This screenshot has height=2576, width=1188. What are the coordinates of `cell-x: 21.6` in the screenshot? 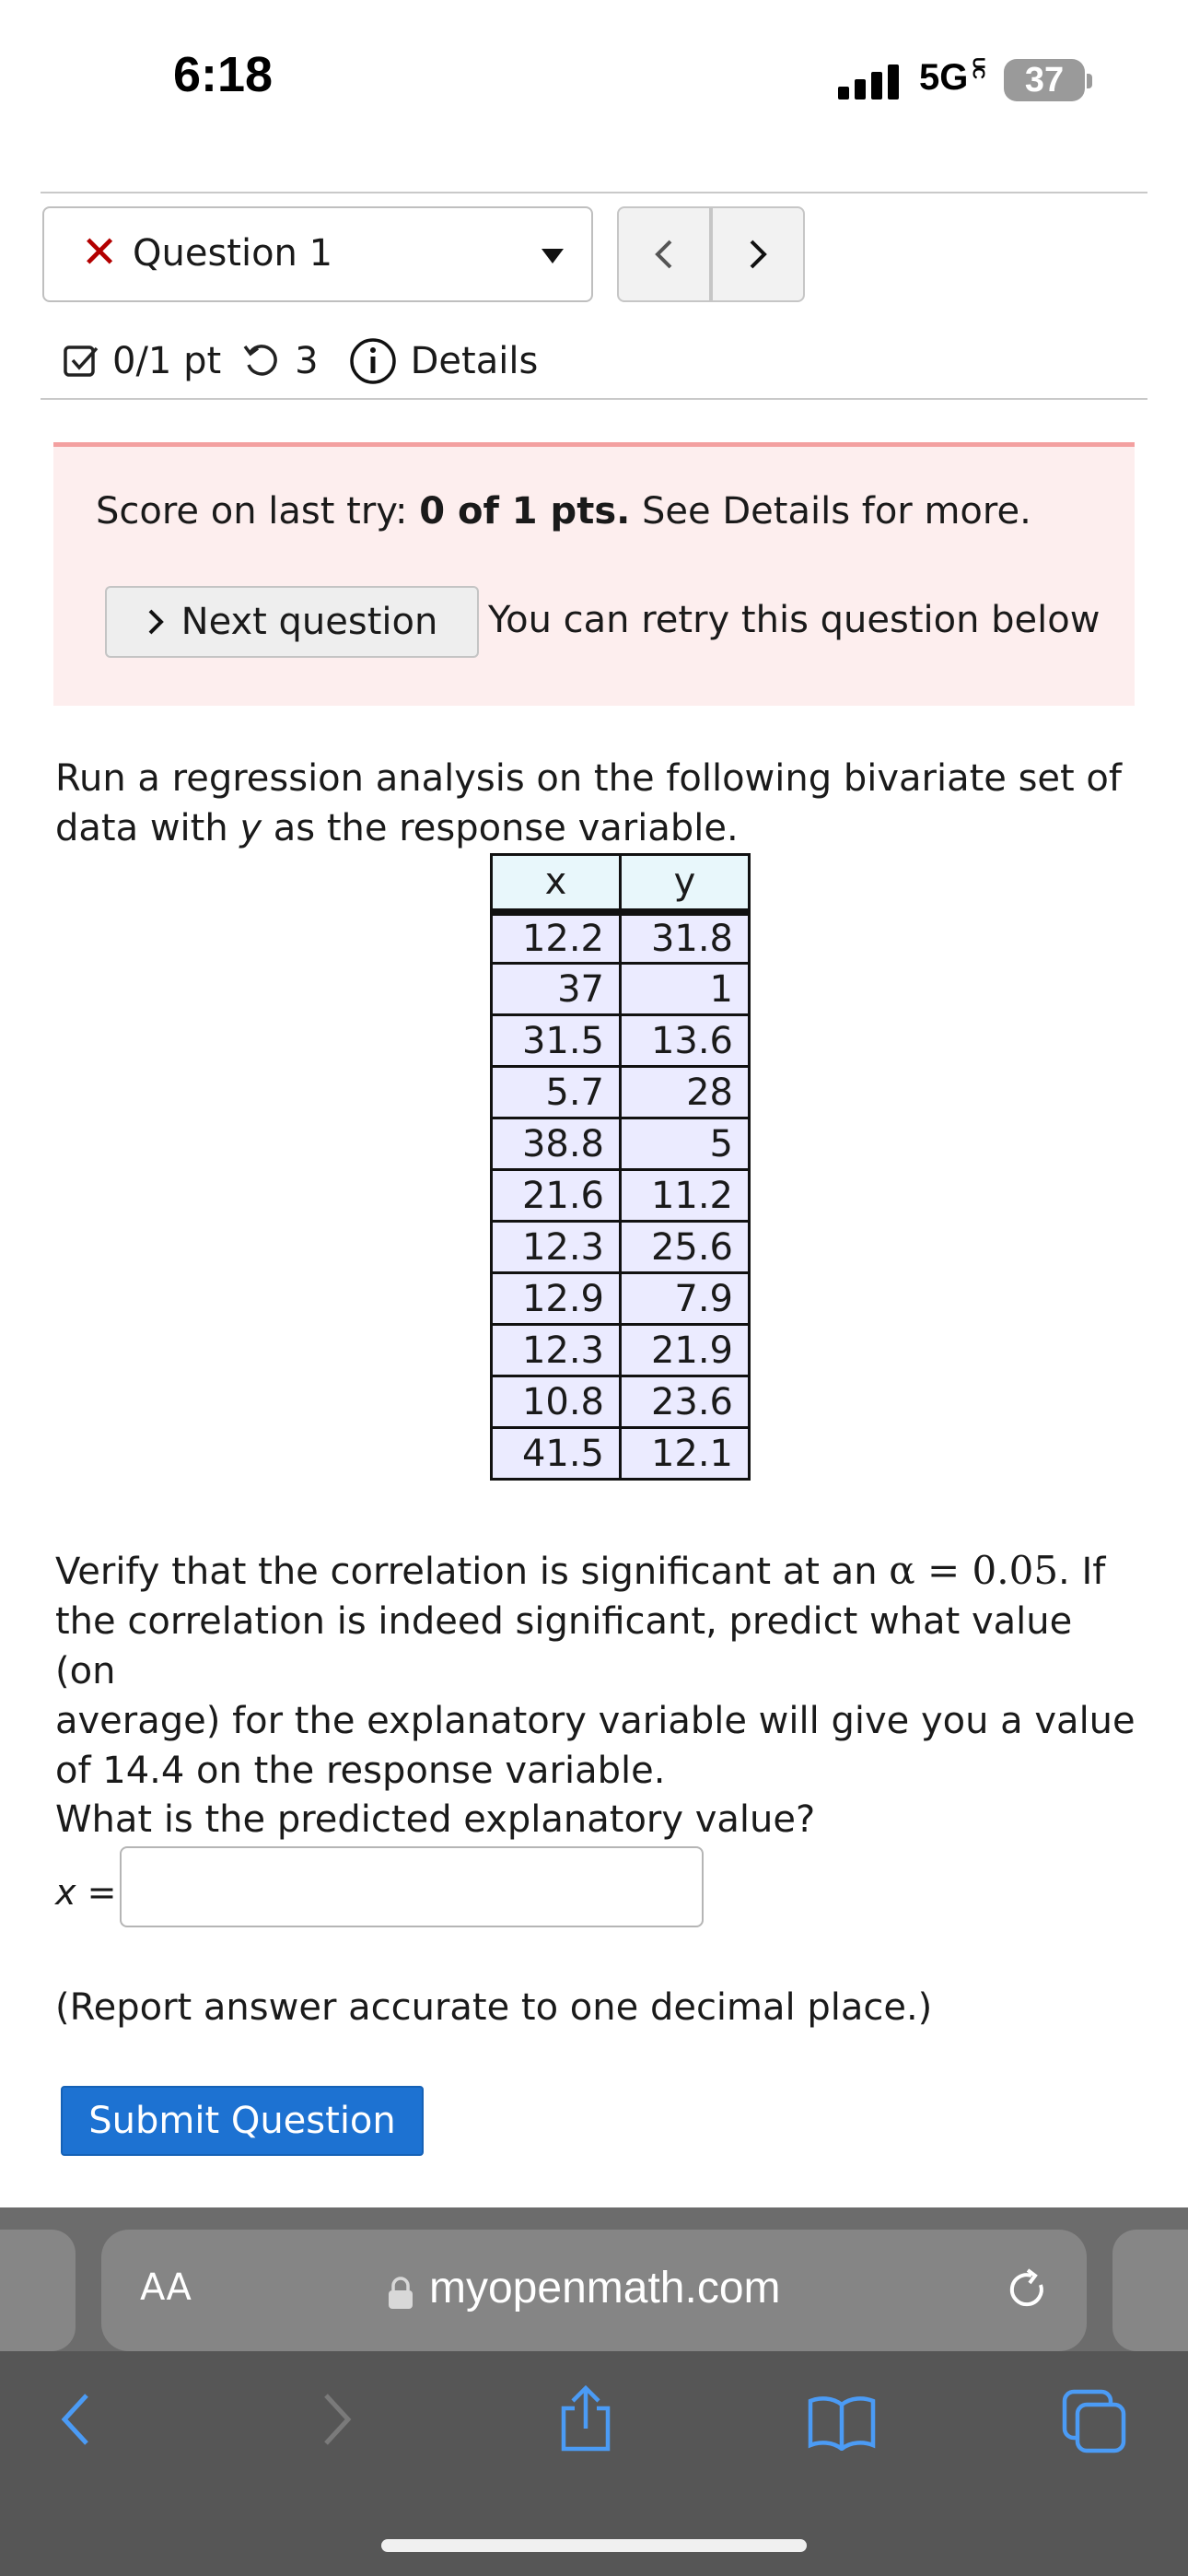 It's located at (556, 1195).